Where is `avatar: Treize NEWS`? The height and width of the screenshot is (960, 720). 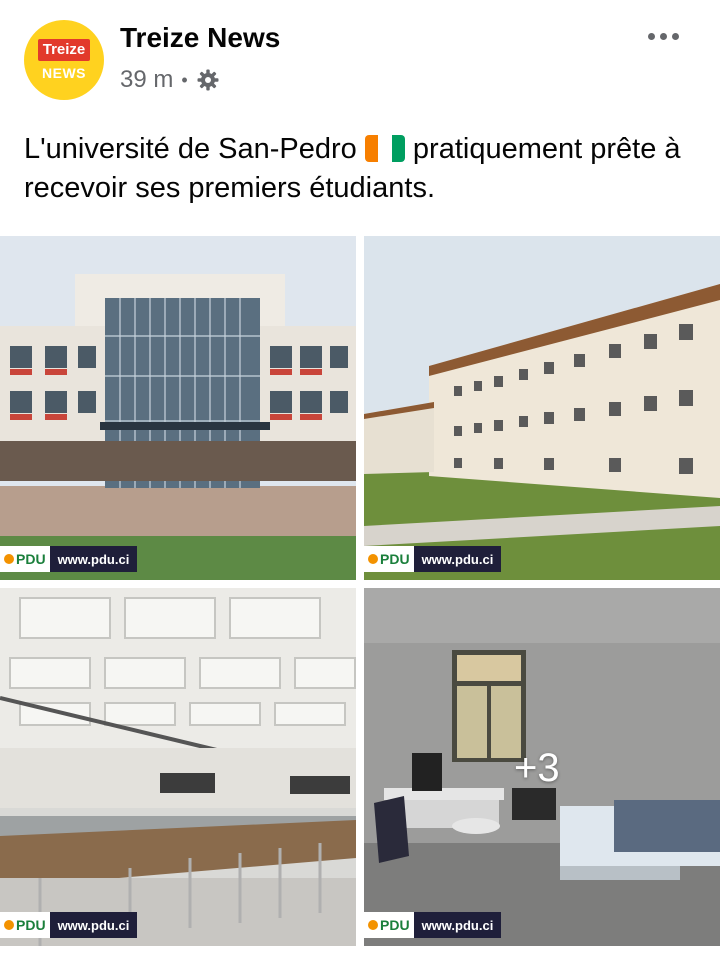 avatar: Treize NEWS is located at coordinates (64, 60).